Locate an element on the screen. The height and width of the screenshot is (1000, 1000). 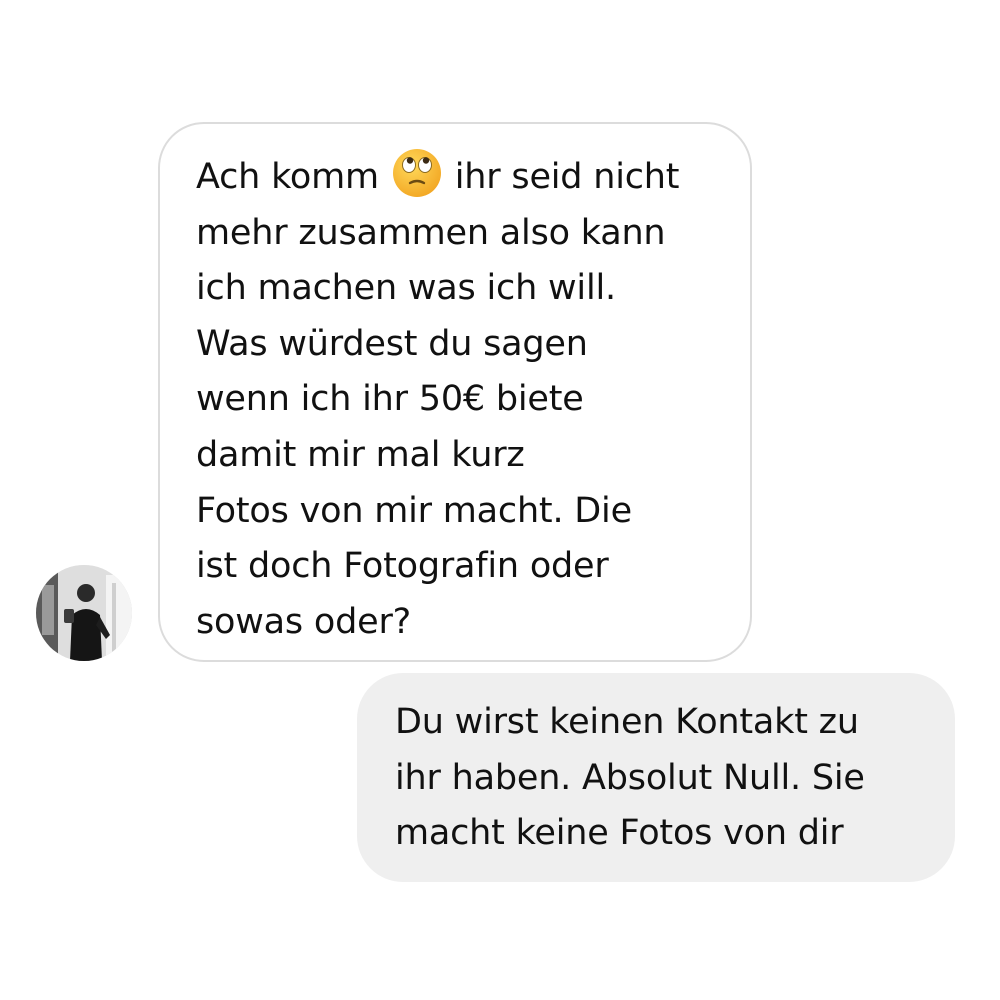
avatar-photo is located at coordinates (84, 613).